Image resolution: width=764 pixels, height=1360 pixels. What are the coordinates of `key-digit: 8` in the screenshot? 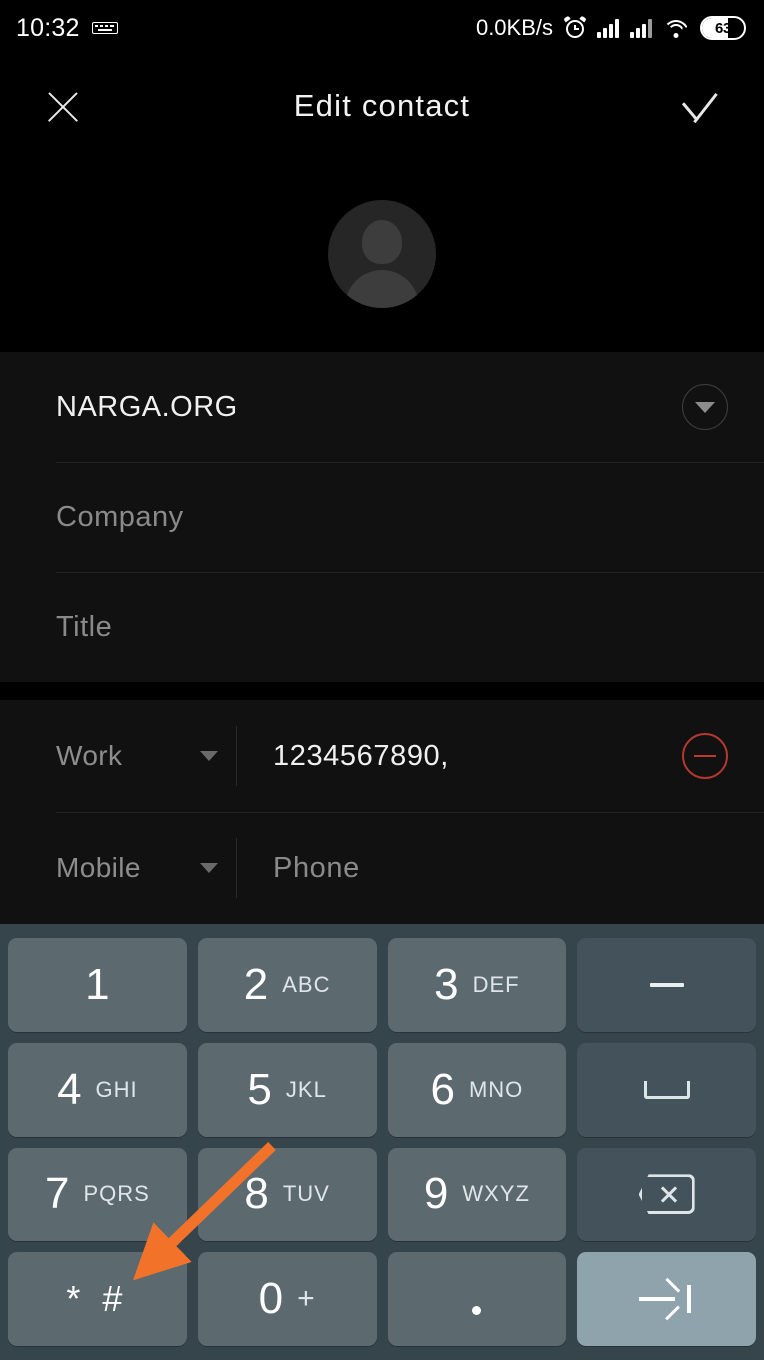 It's located at (256, 1194).